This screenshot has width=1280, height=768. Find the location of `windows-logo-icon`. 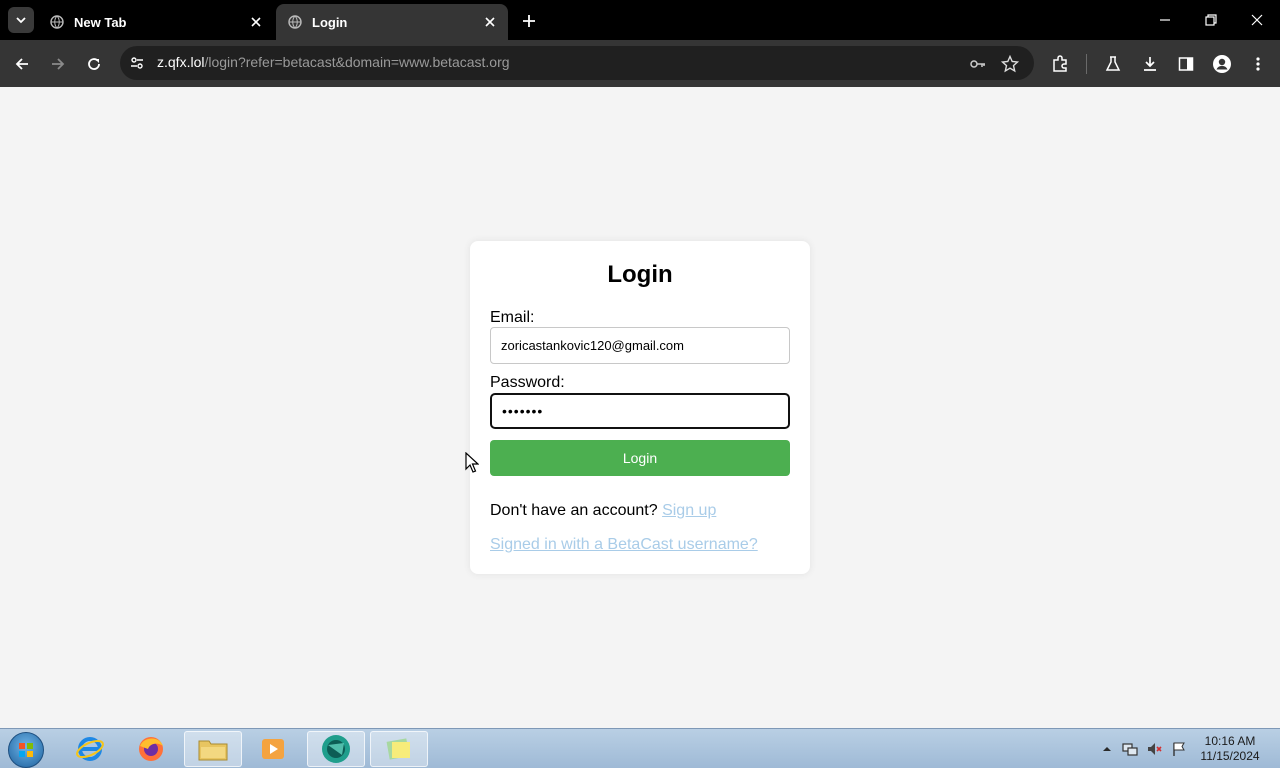

windows-logo-icon is located at coordinates (26, 750).